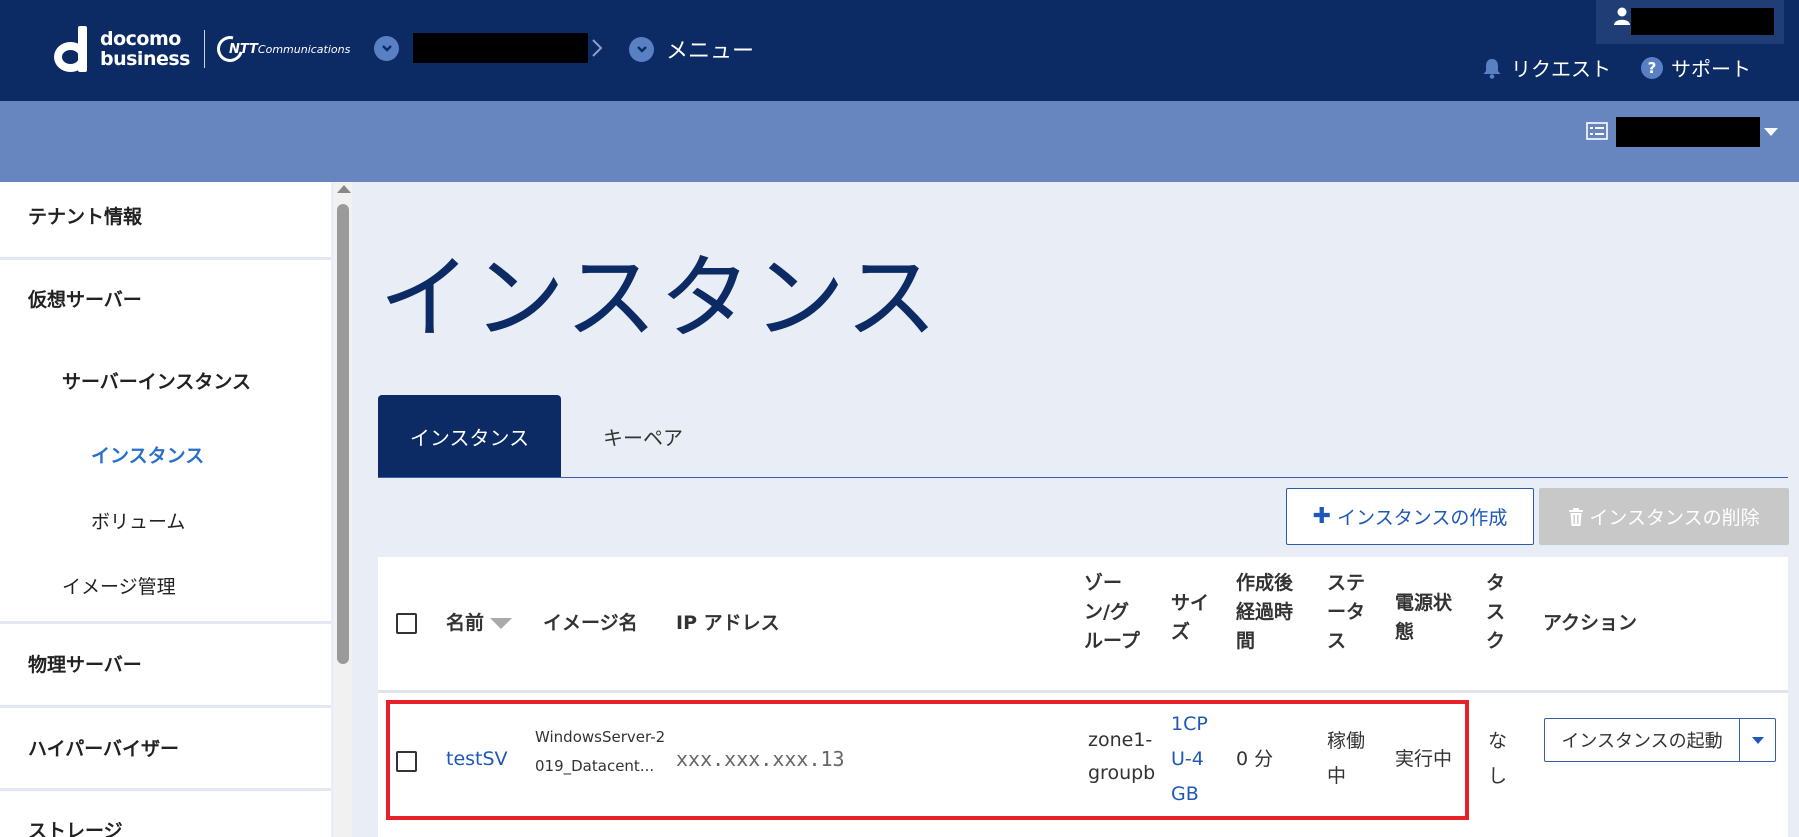  What do you see at coordinates (165, 520) in the screenshot?
I see `sidebar-item-volume: ボリューム` at bounding box center [165, 520].